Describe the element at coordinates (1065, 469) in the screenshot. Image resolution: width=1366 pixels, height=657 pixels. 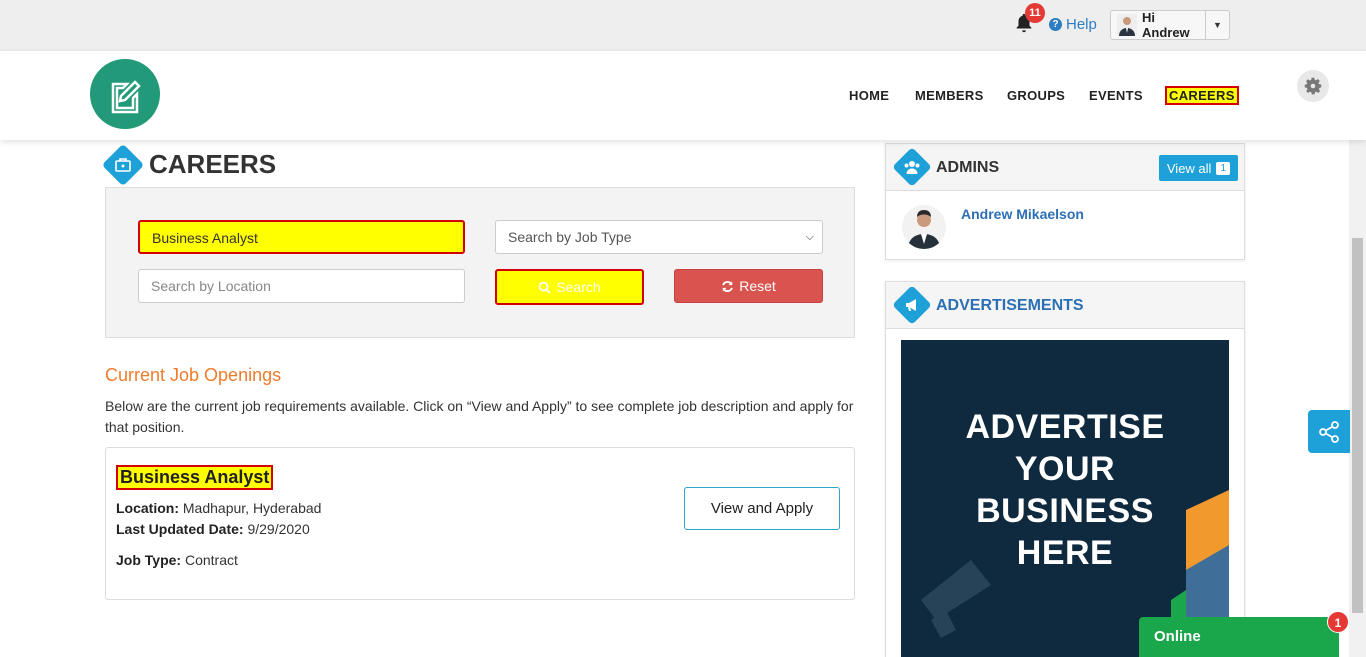
I see `ad-text-line: YOUR` at that location.